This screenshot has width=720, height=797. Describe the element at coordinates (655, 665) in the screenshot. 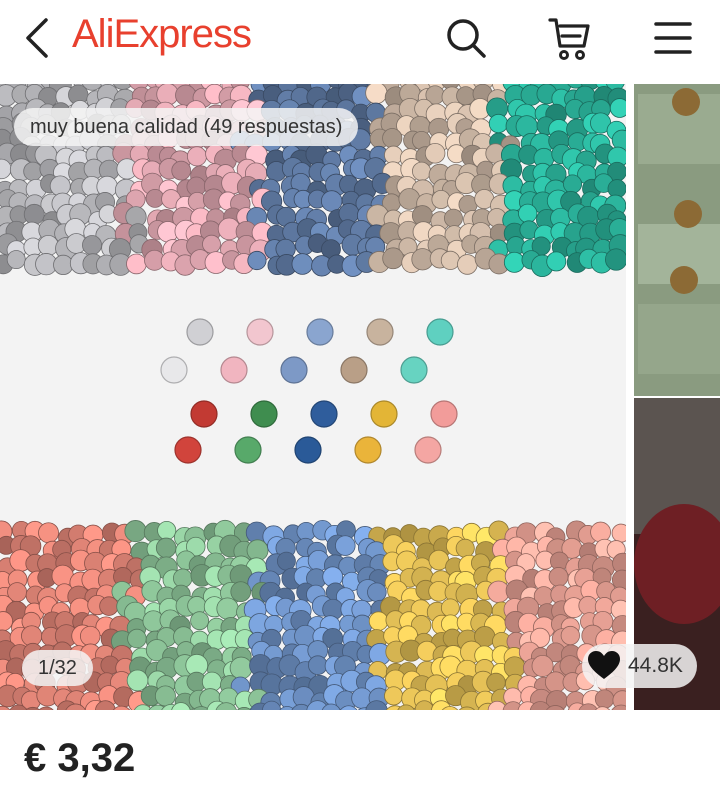

I see `like-count: 44.8K` at that location.